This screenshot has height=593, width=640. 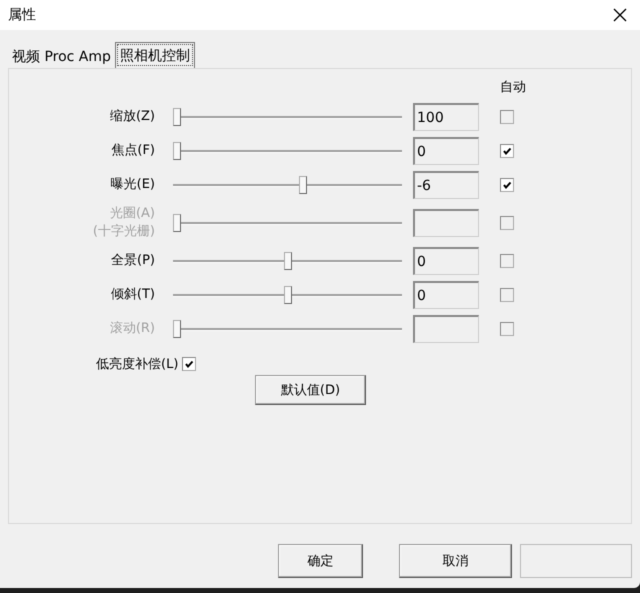 I want to click on control-label: 曝光(E), so click(x=133, y=185).